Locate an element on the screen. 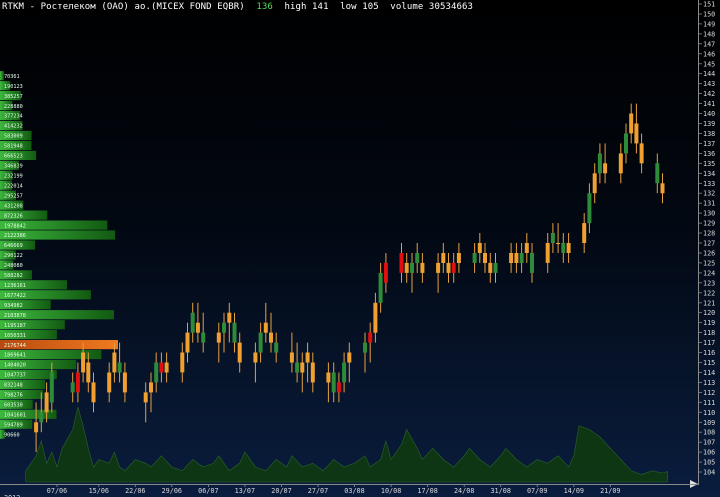  price-tick-label: 122 is located at coordinates (709, 293).